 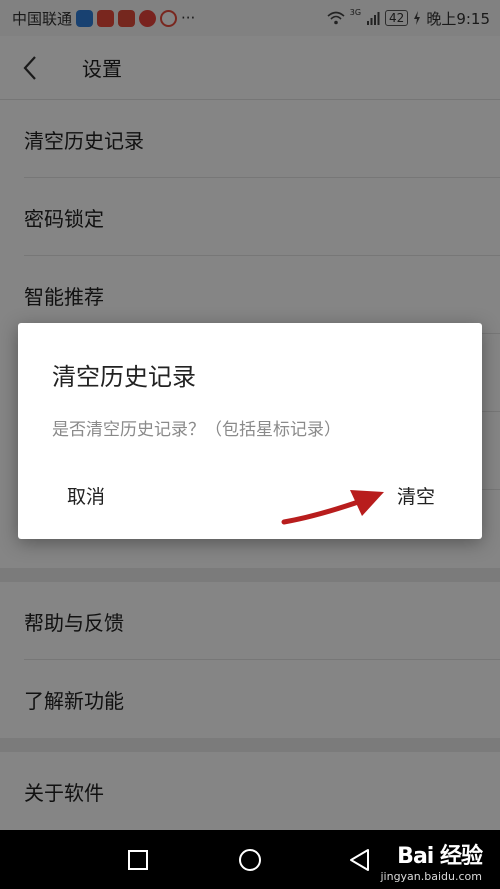 I want to click on back-nav-icon, so click(x=360, y=860).